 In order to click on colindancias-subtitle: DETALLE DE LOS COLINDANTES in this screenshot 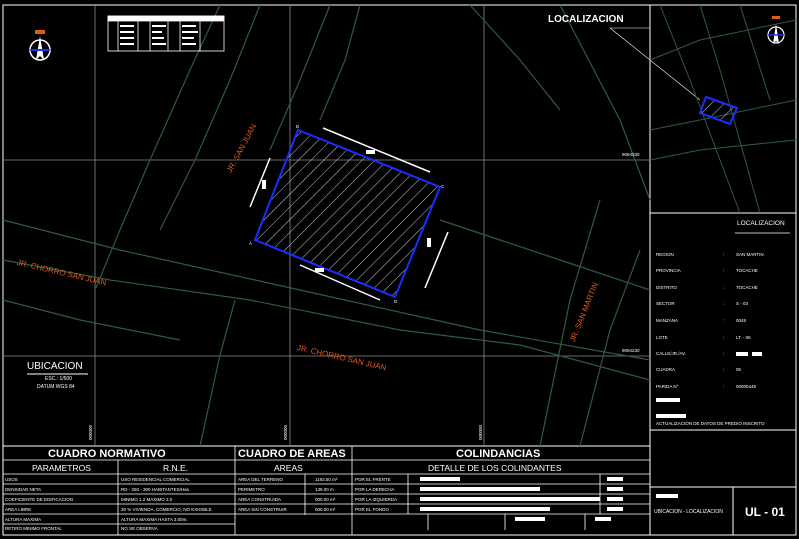, I will do `click(495, 468)`.